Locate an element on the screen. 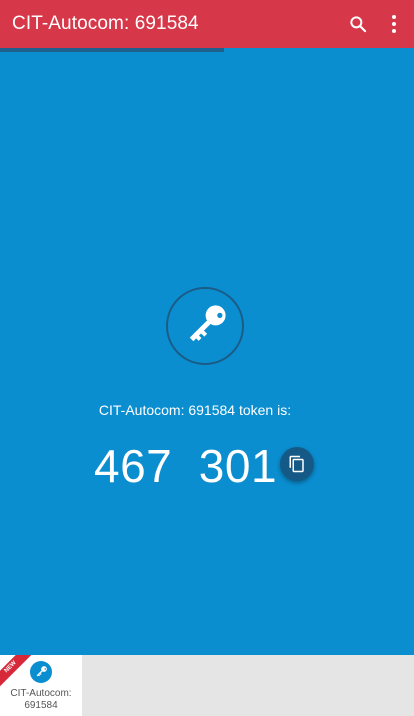  copy-button is located at coordinates (297, 464).